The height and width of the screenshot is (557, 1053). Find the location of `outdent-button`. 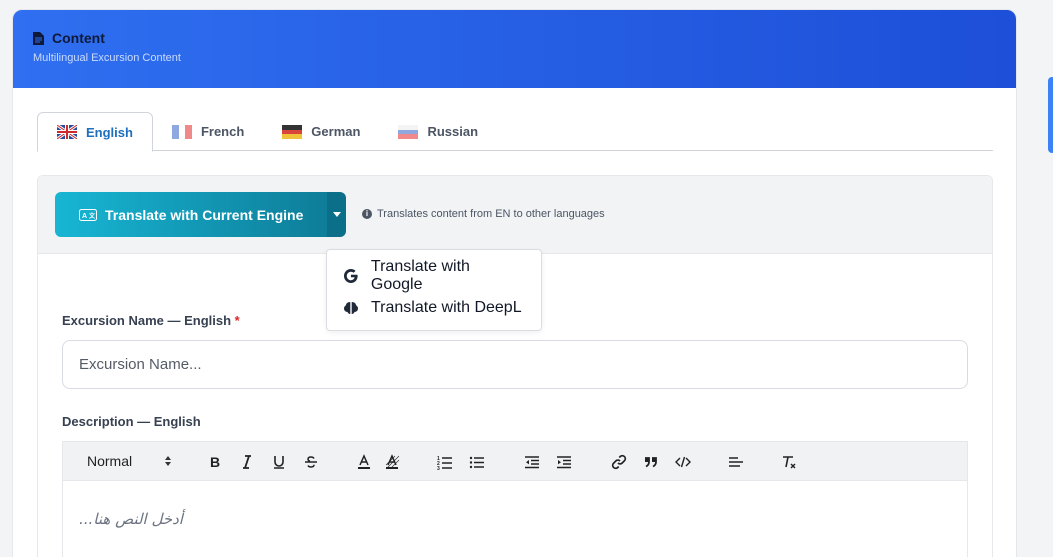

outdent-button is located at coordinates (532, 462).